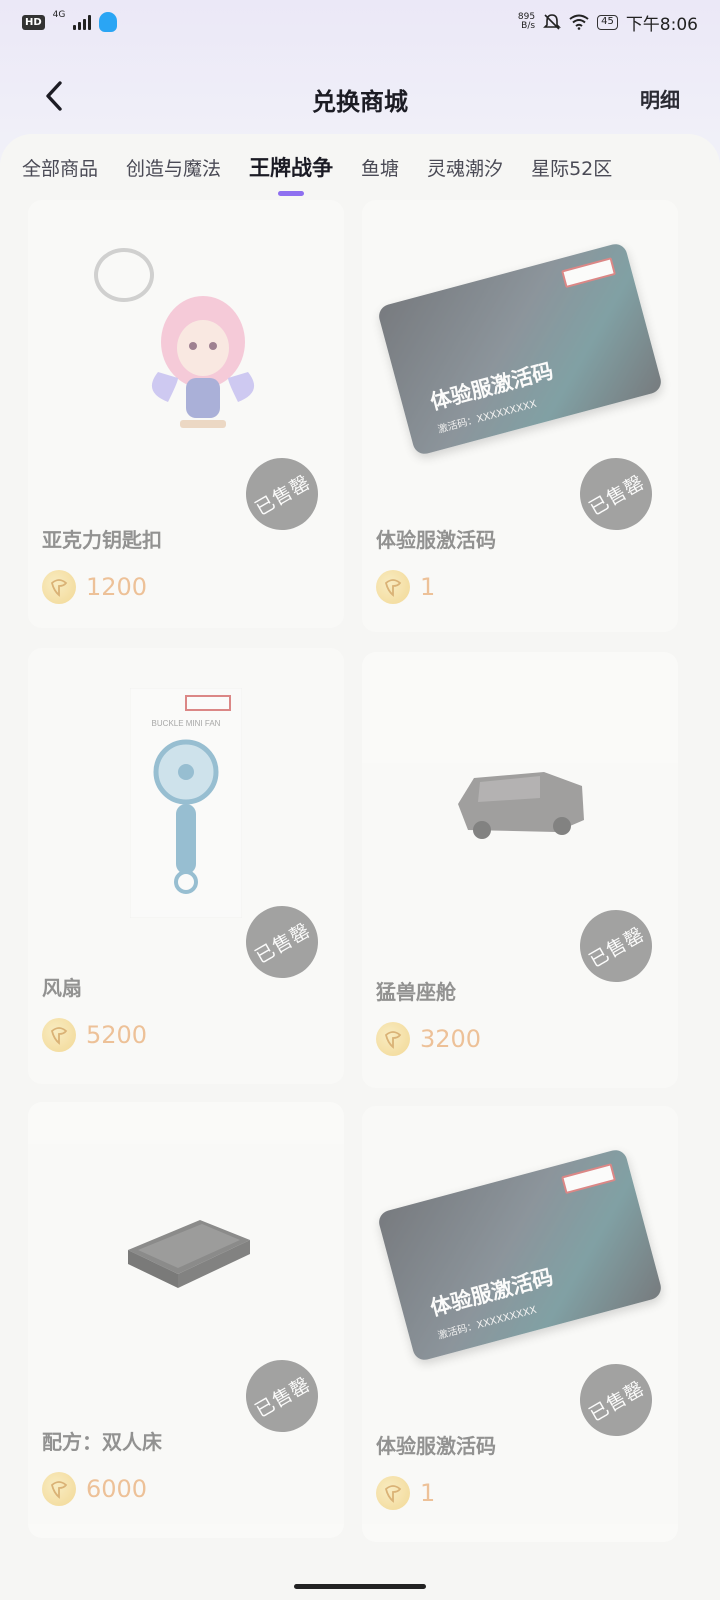 The height and width of the screenshot is (1600, 720). What do you see at coordinates (186, 723) in the screenshot?
I see `svg-text: BUCKLE MINI FAN` at bounding box center [186, 723].